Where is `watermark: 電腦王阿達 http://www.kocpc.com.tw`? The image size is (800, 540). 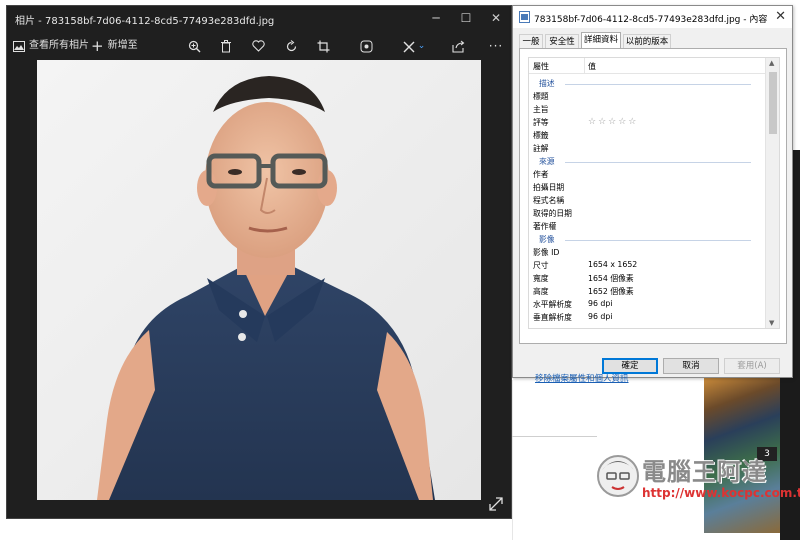 watermark: 電腦王阿達 http://www.kocpc.com.tw is located at coordinates (698, 478).